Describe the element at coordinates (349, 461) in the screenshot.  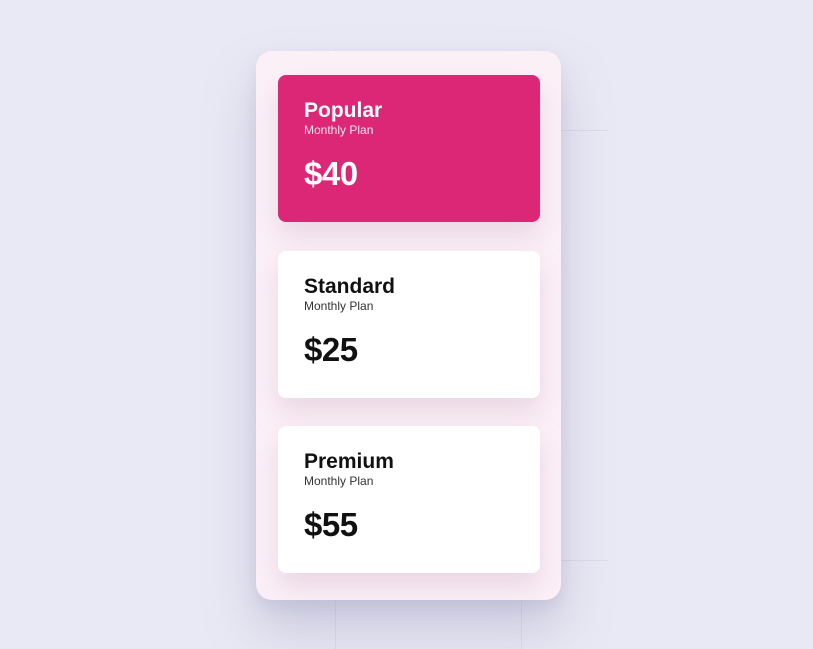
I see `plan-name: Premium` at that location.